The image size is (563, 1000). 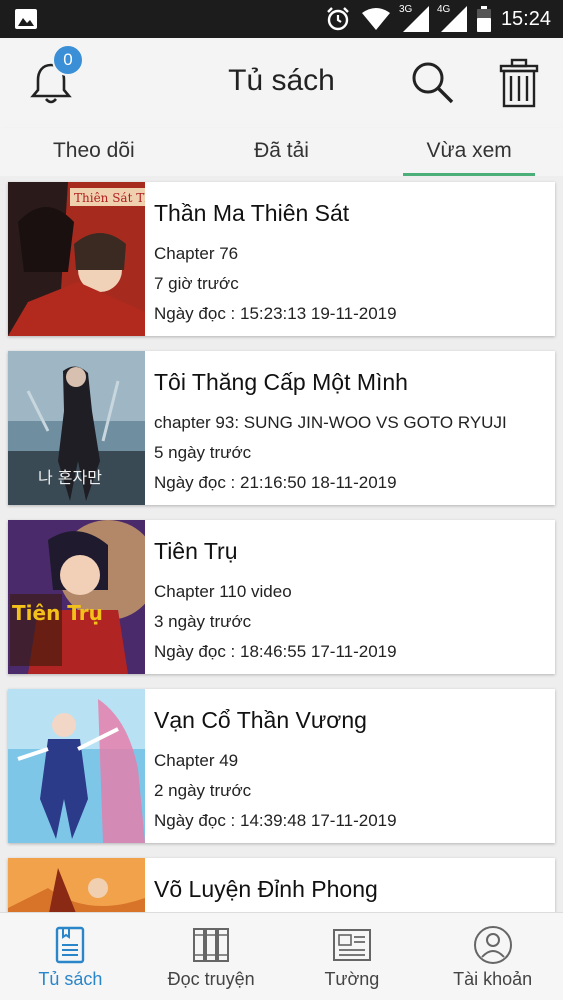 What do you see at coordinates (351, 945) in the screenshot?
I see `newspaper-icon` at bounding box center [351, 945].